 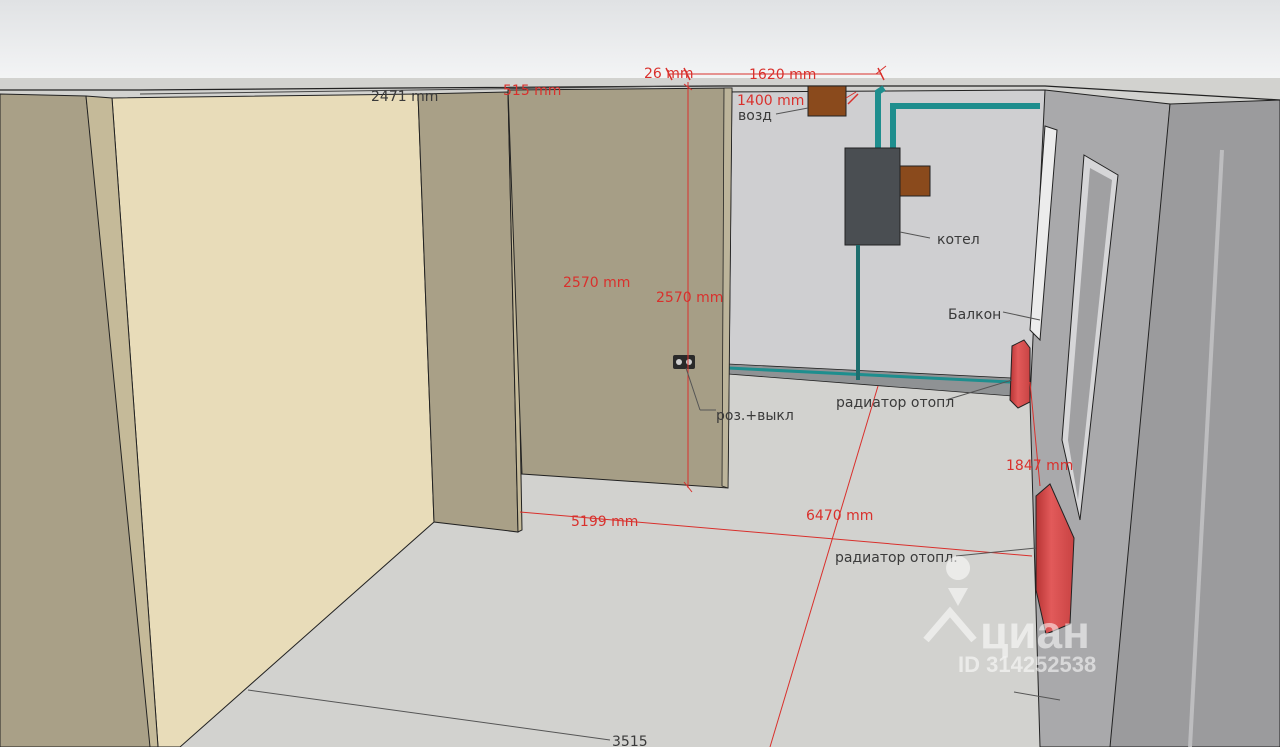 What do you see at coordinates (1039, 466) in the screenshot?
I see `dim-1847: 1847 mm` at bounding box center [1039, 466].